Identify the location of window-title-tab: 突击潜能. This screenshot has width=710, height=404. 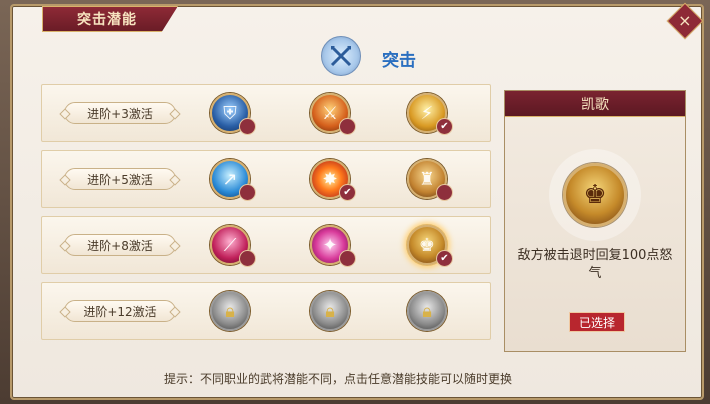
(110, 19).